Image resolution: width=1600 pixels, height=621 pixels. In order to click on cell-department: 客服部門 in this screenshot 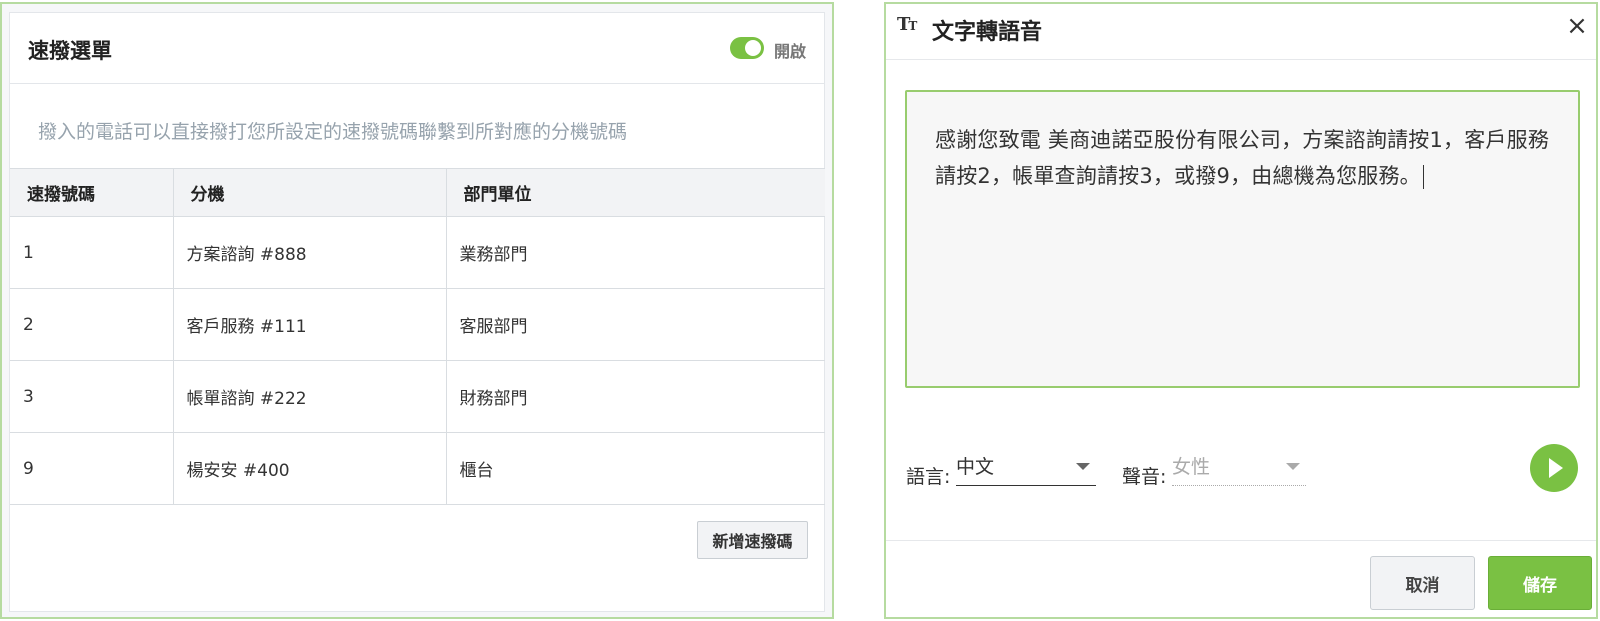, I will do `click(635, 324)`.